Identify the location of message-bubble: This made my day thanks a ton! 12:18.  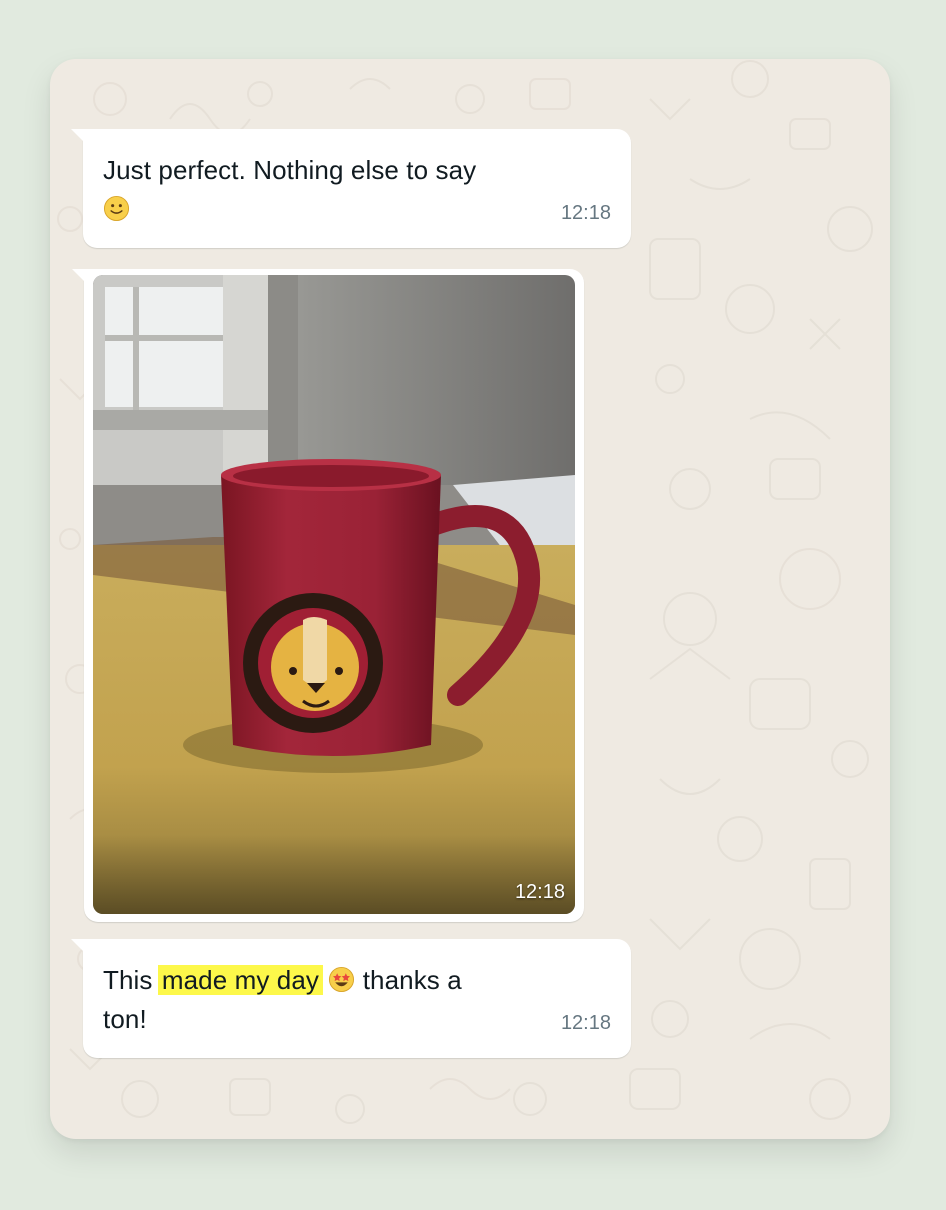
(351, 998).